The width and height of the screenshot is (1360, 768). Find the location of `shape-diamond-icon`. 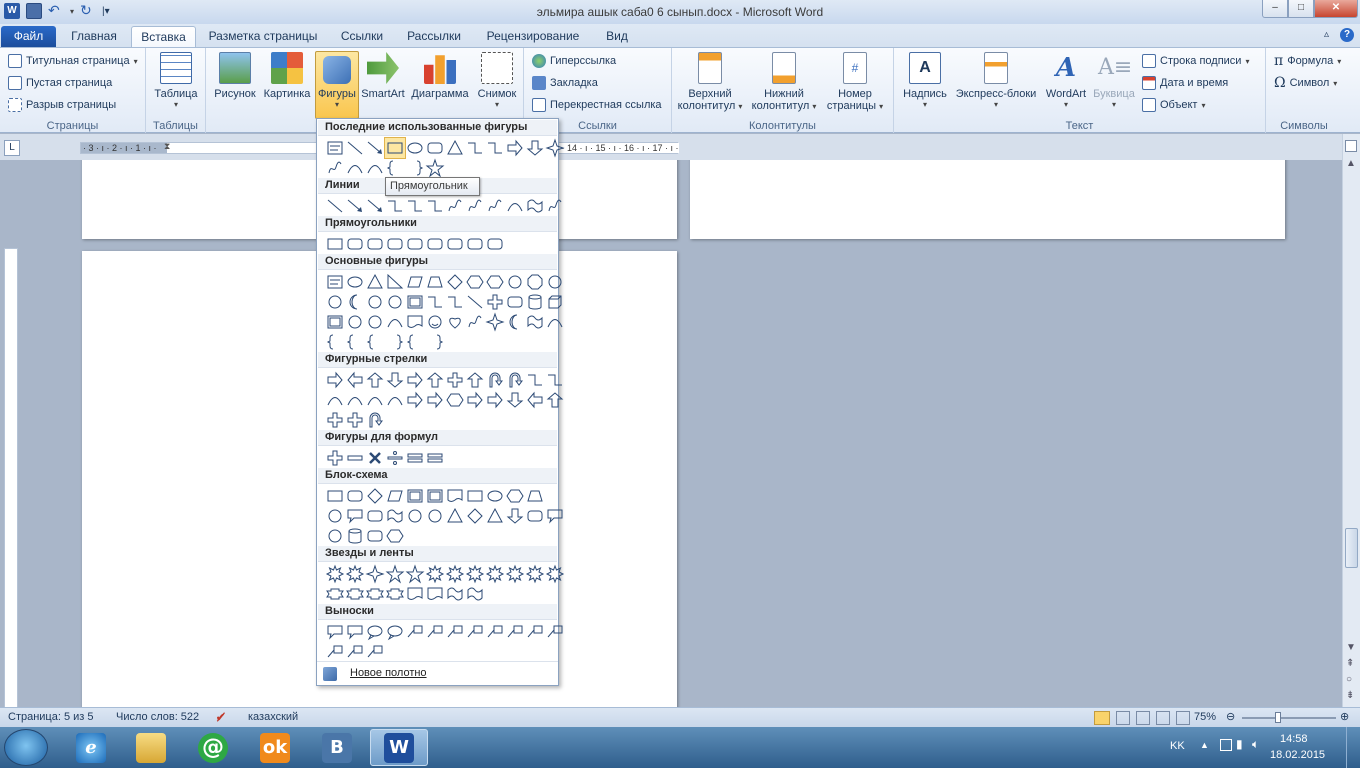

shape-diamond-icon is located at coordinates (475, 516).